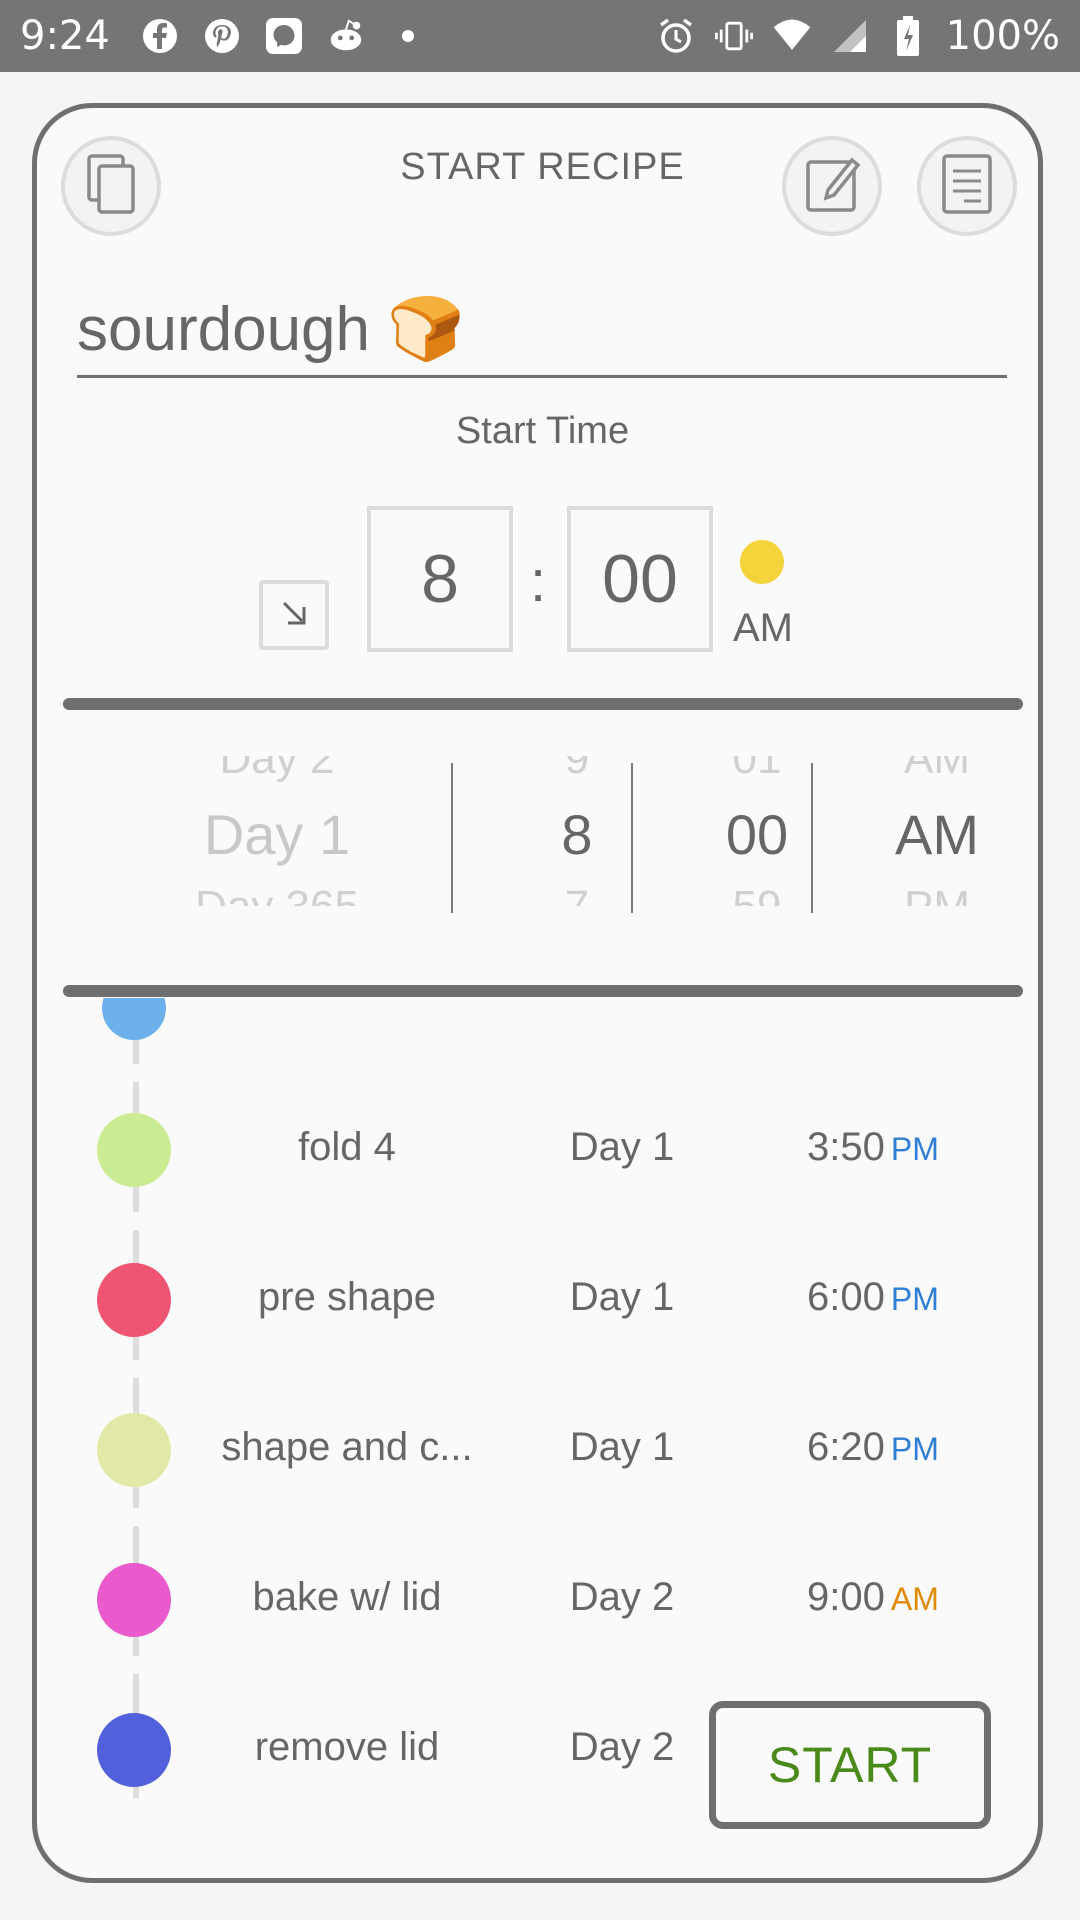 The width and height of the screenshot is (1080, 1920). Describe the element at coordinates (792, 36) in the screenshot. I see `wifi-icon` at that location.